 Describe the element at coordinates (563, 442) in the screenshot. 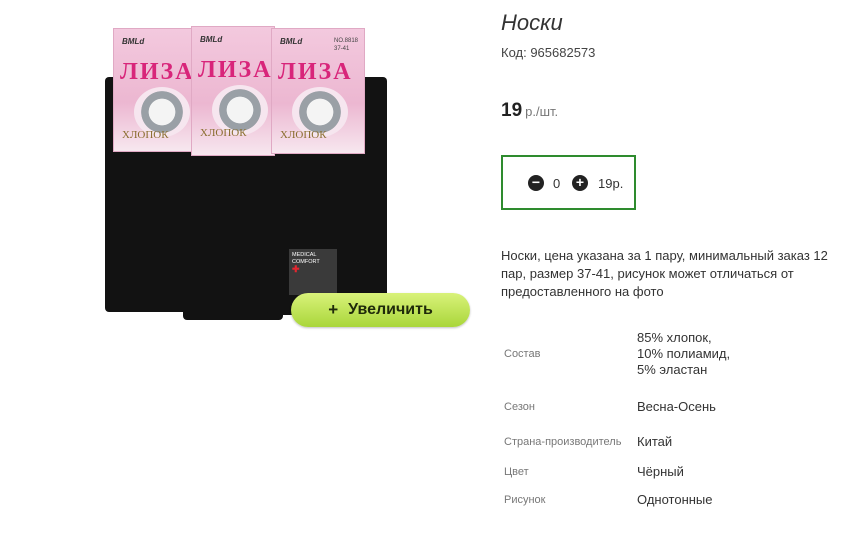

I see `property-key: Страна-производитель` at that location.